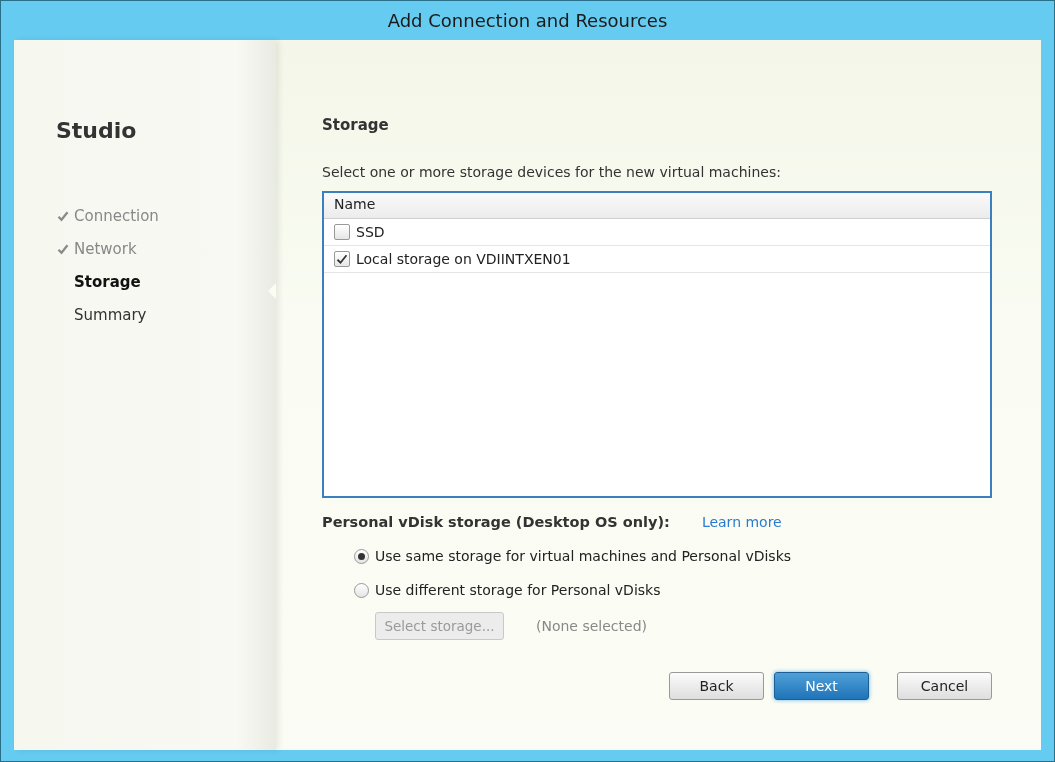 This screenshot has height=762, width=1055. What do you see at coordinates (370, 232) in the screenshot?
I see `list-item-label: SSD` at bounding box center [370, 232].